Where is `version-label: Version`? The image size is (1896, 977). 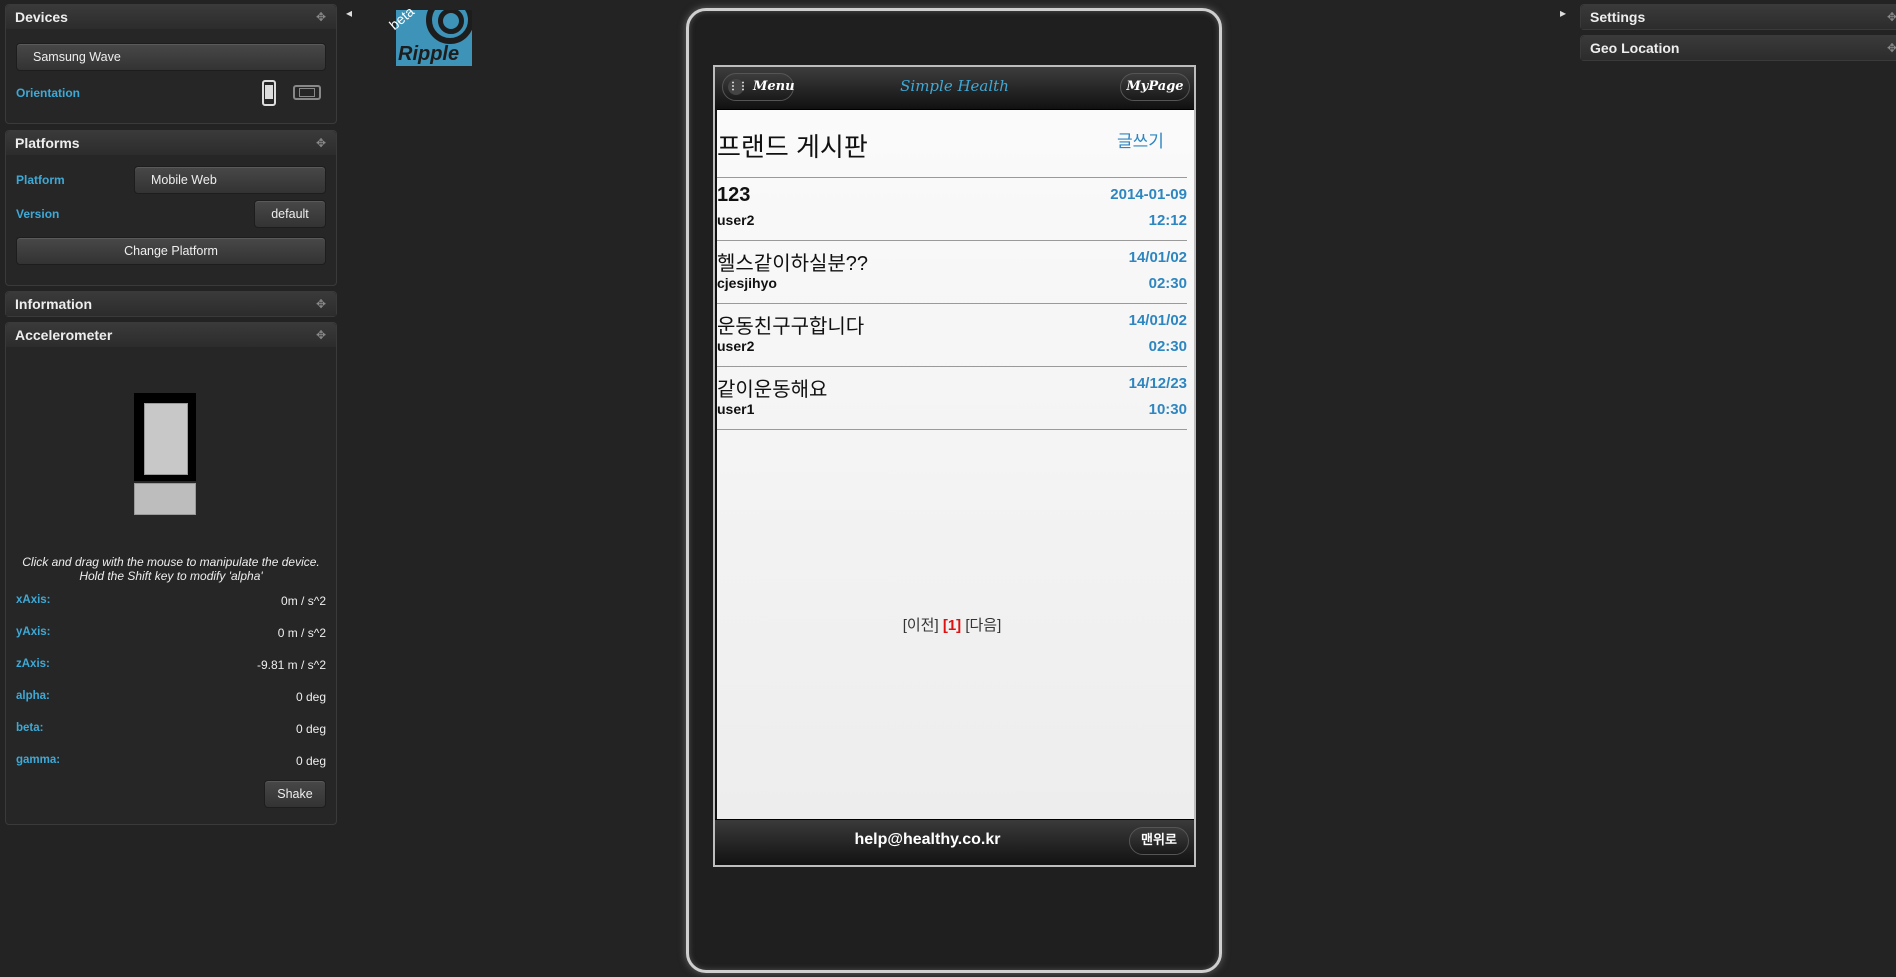
version-label: Version is located at coordinates (38, 214).